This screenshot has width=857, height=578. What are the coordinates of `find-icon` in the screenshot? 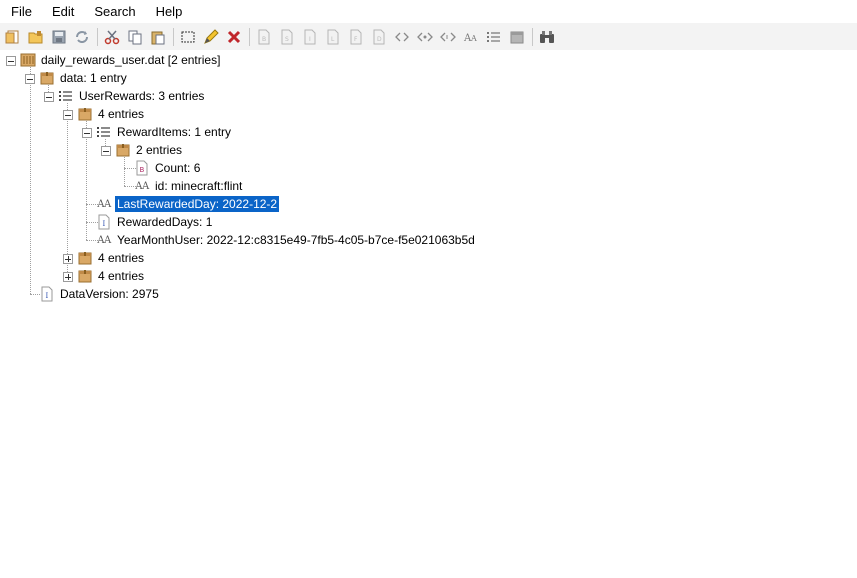 It's located at (547, 37).